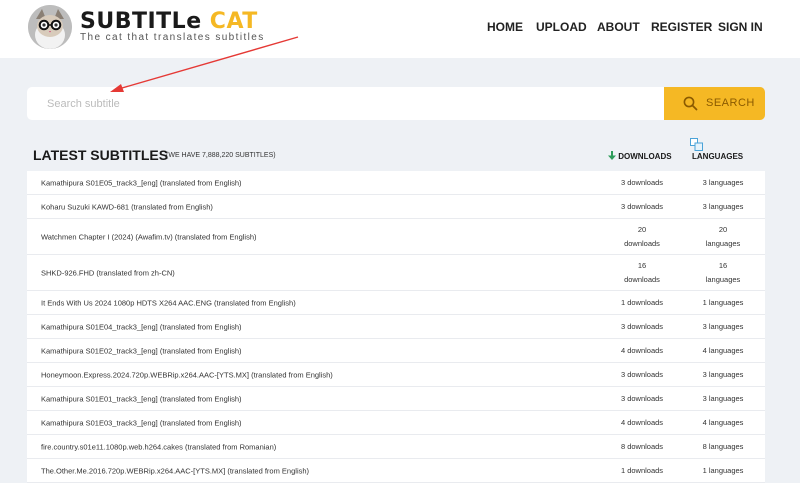  I want to click on nav-upload: UPLOAD, so click(561, 27).